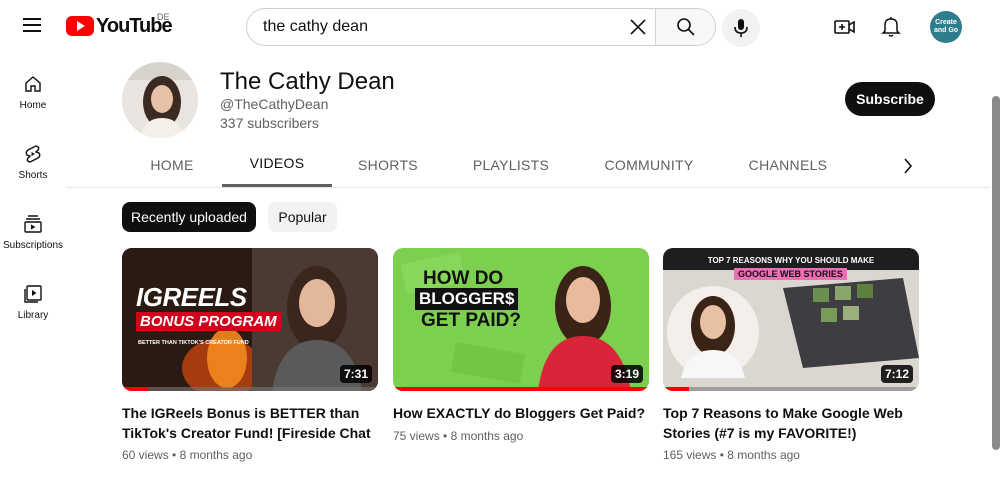 This screenshot has width=1000, height=488. Describe the element at coordinates (119, 25) in the screenshot. I see `youtube-logo: YouTube DE` at that location.